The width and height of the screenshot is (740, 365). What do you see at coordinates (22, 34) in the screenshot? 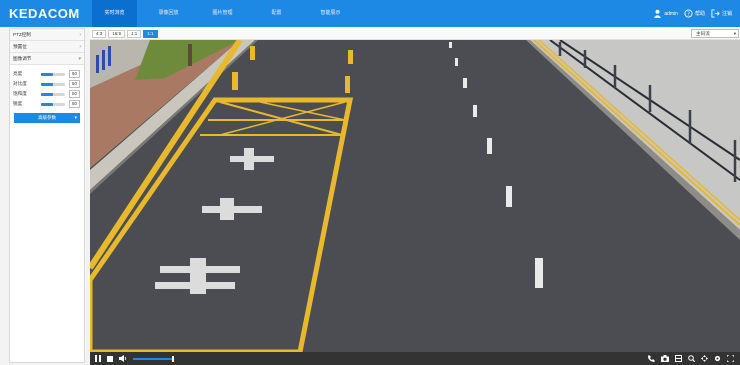
I see `section-label: PTZ控制` at bounding box center [22, 34].